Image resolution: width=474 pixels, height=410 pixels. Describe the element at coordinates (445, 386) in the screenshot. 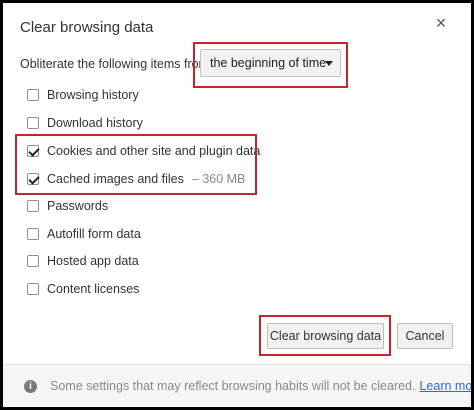

I see `learn-more-link: Learn more` at that location.